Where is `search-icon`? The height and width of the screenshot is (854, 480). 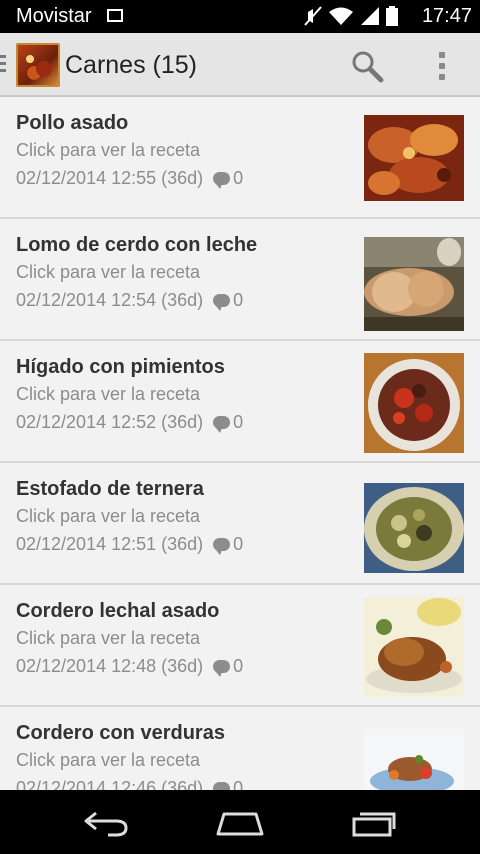
search-icon is located at coordinates (367, 66).